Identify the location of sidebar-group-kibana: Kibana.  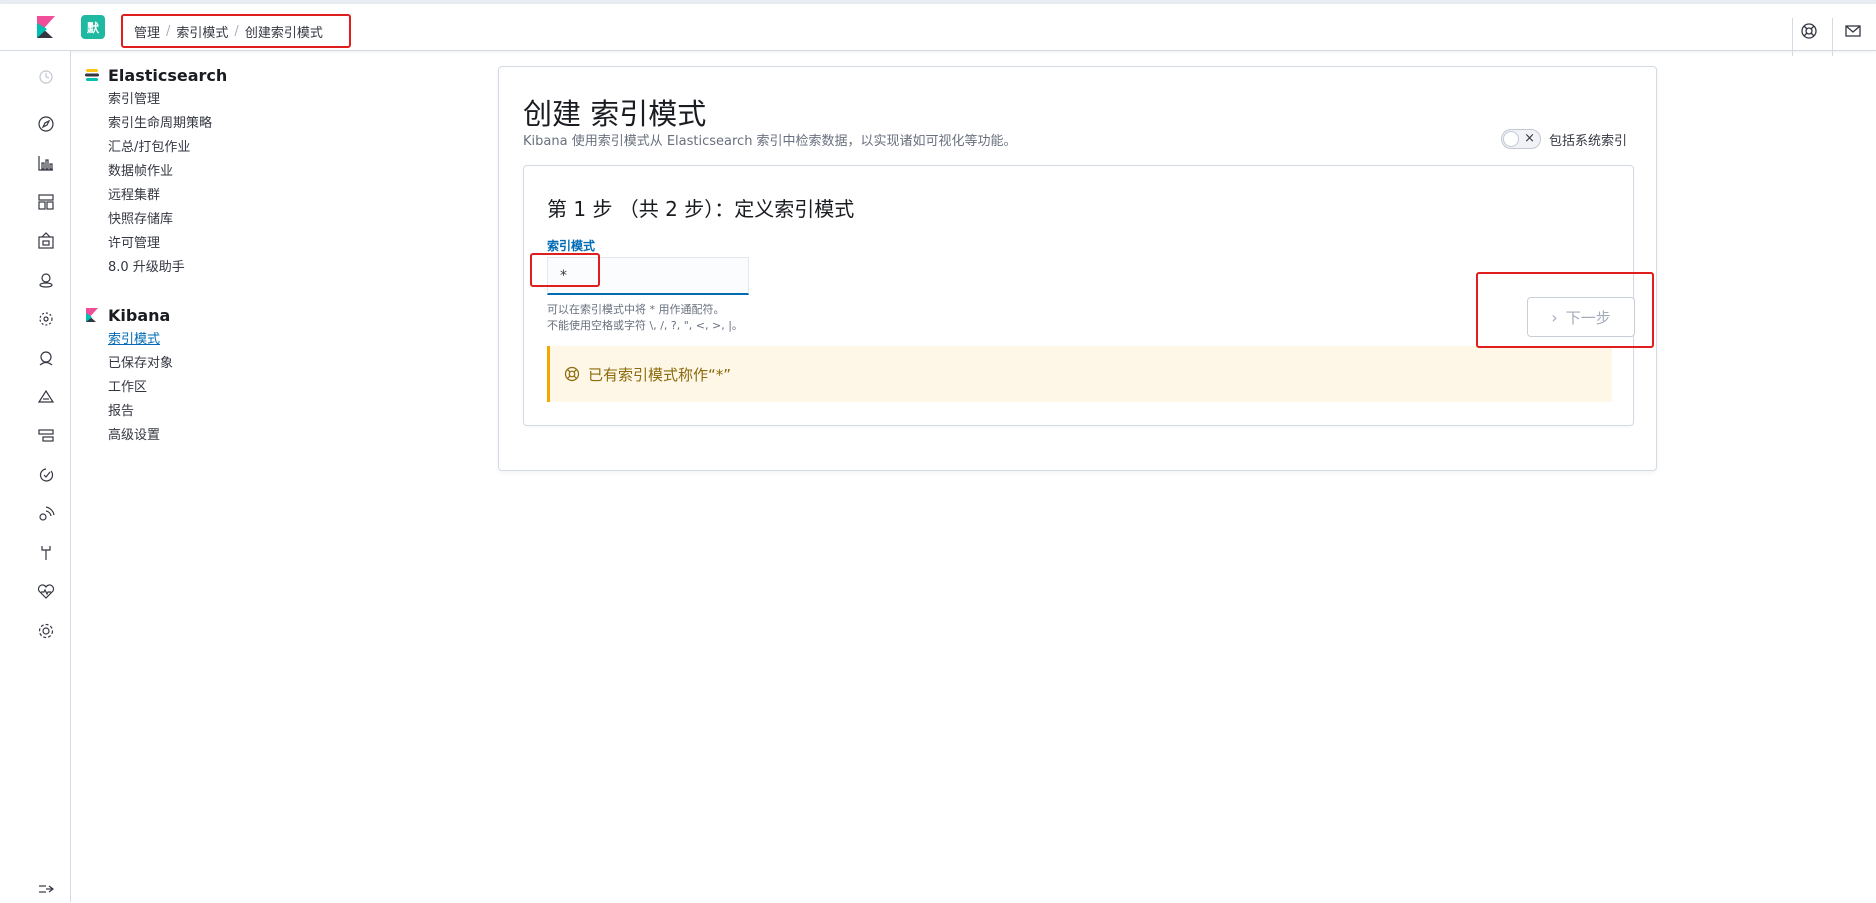
(234, 315).